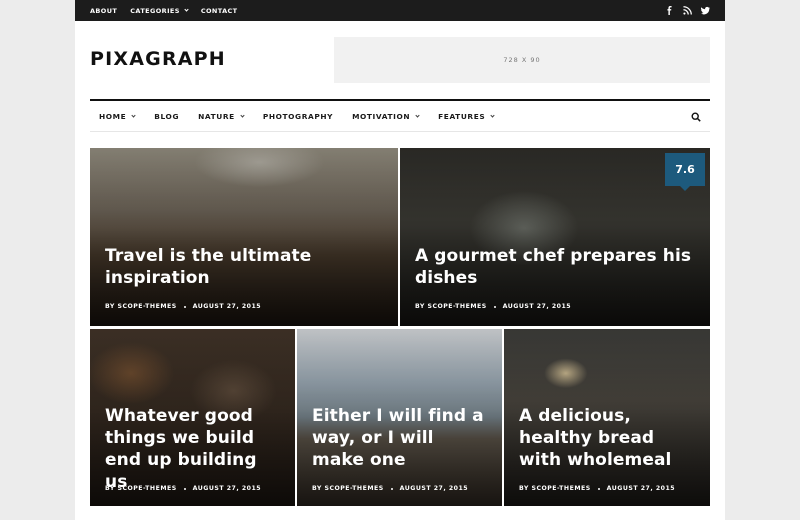 This screenshot has width=800, height=520. I want to click on score-badge-pointer, so click(685, 188).